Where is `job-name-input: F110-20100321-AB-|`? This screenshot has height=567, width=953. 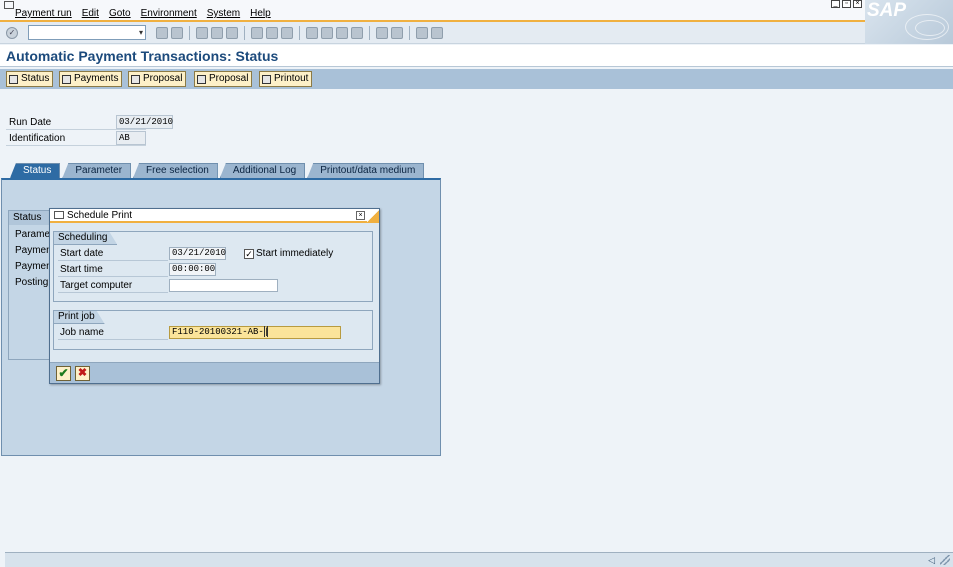
job-name-input: F110-20100321-AB-| is located at coordinates (255, 332).